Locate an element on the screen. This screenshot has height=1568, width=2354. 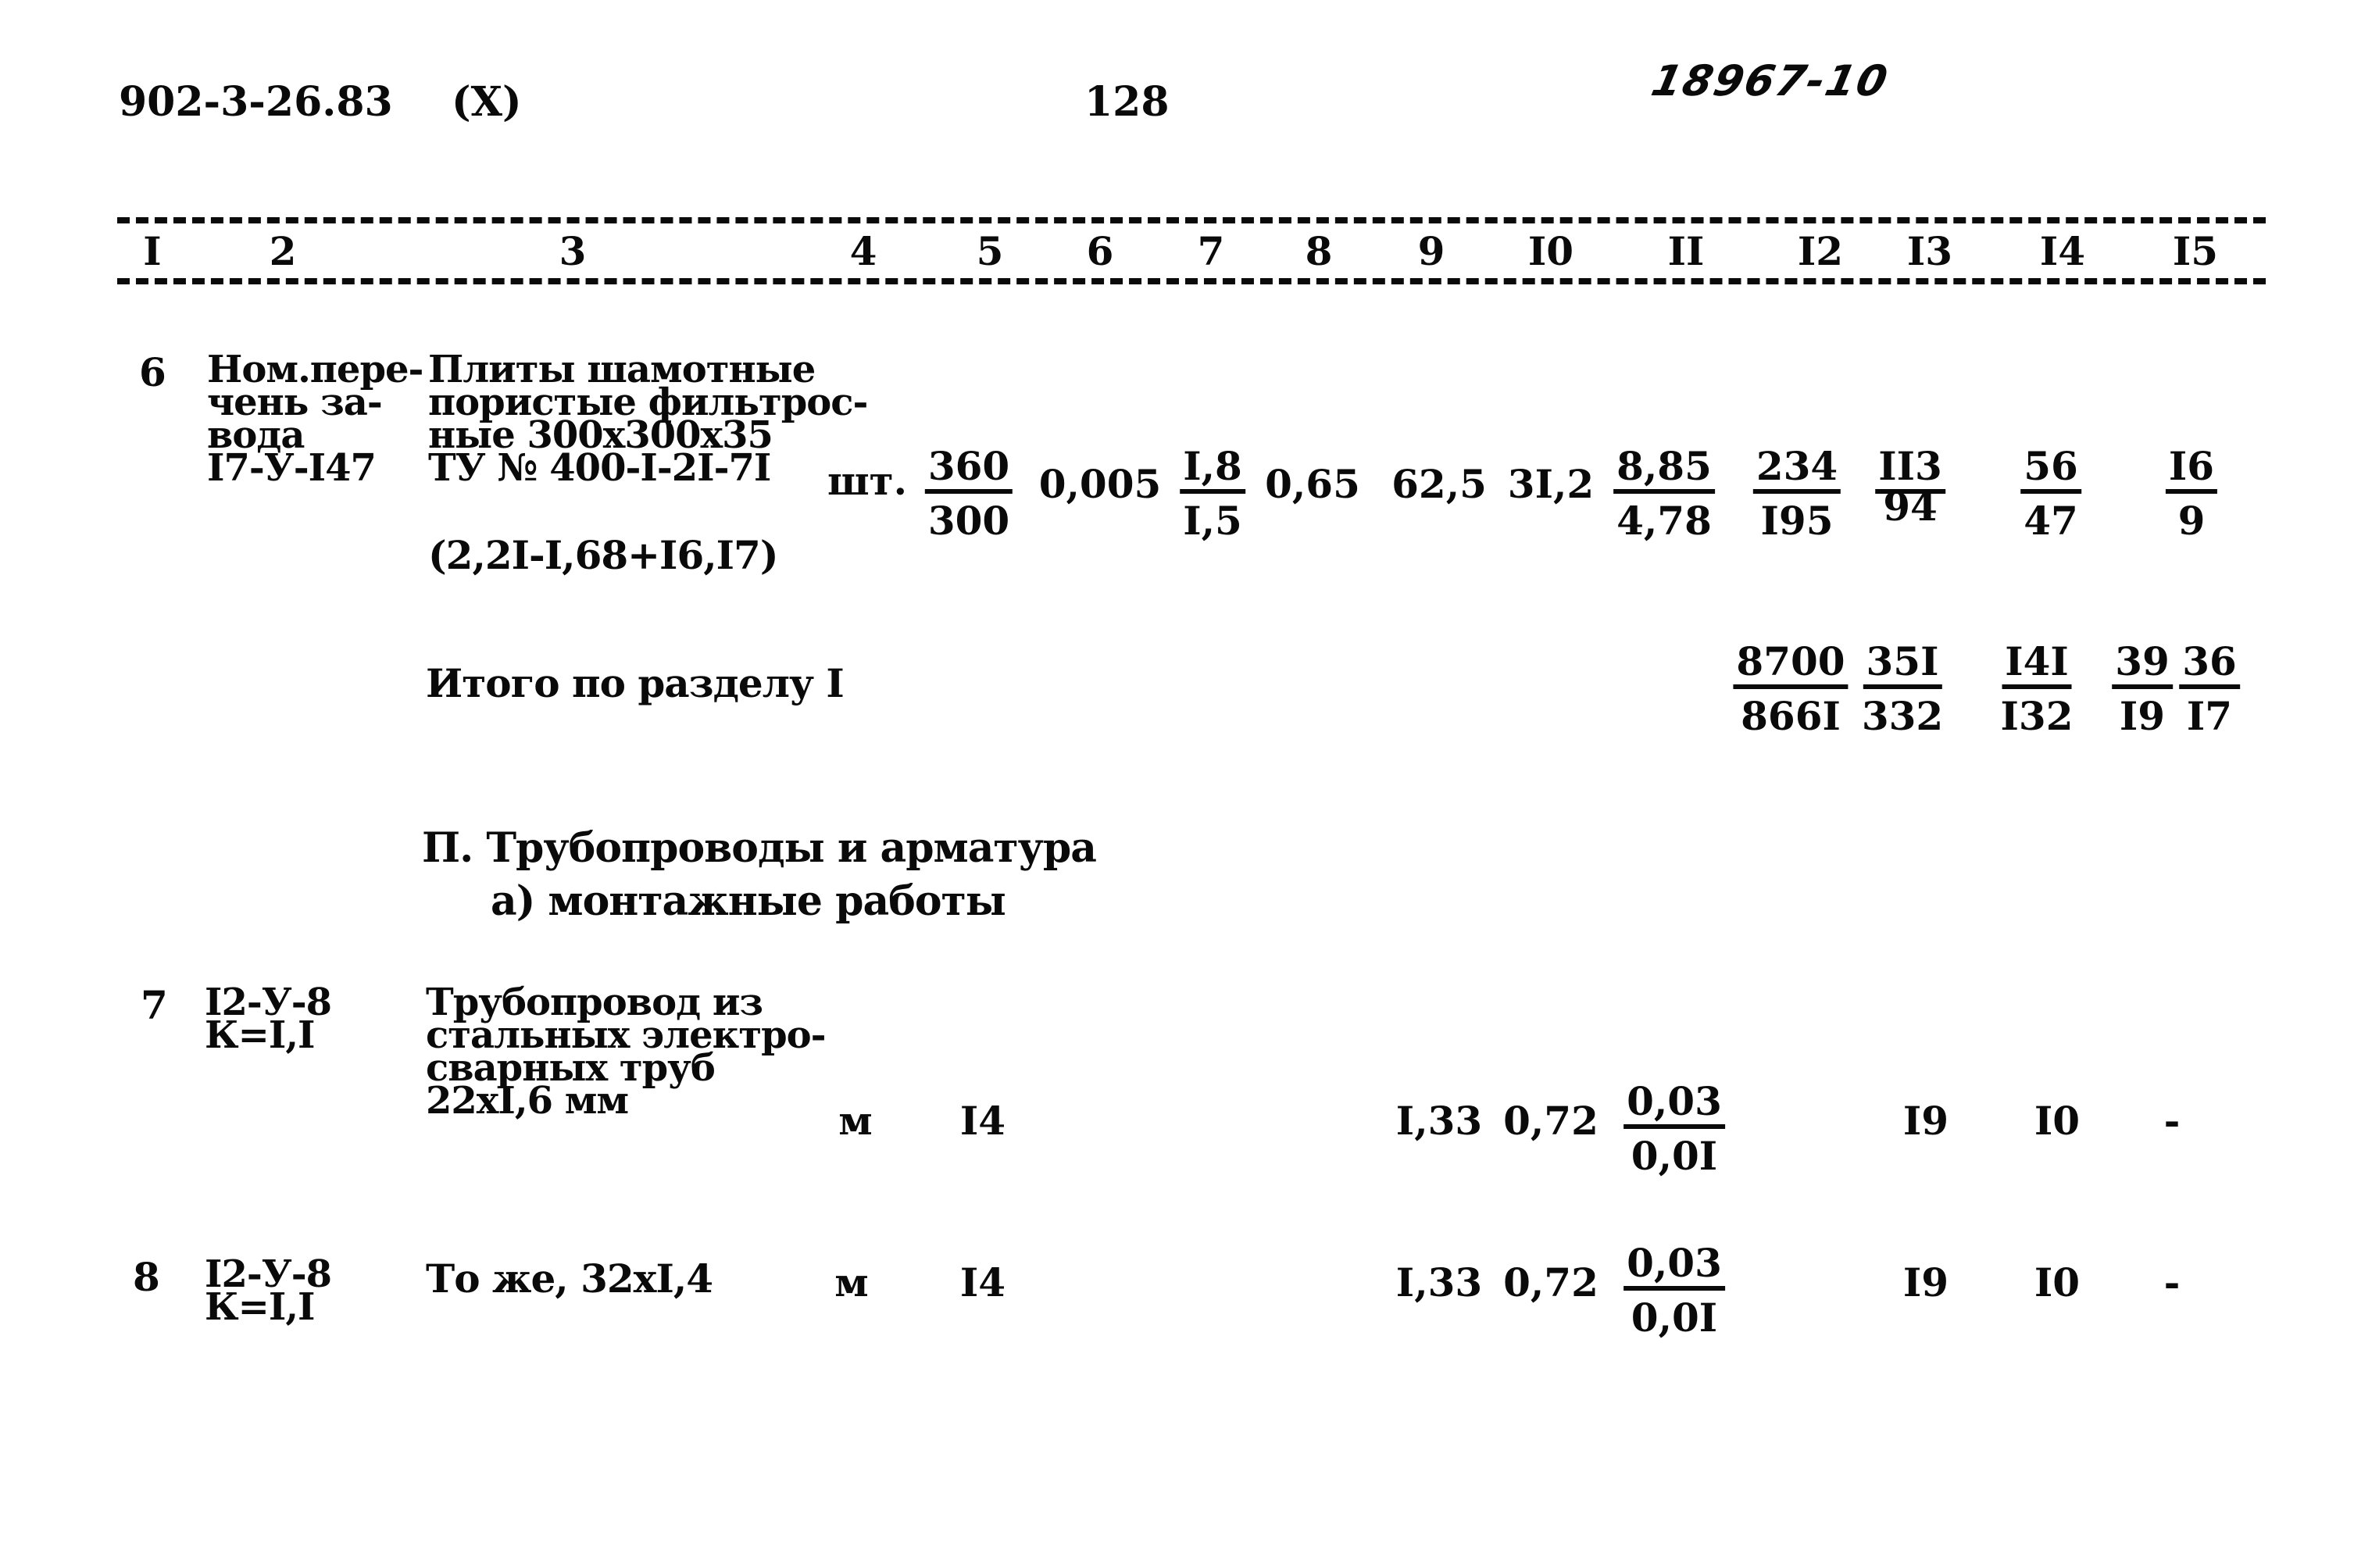
column-number: 3 is located at coordinates (573, 251).